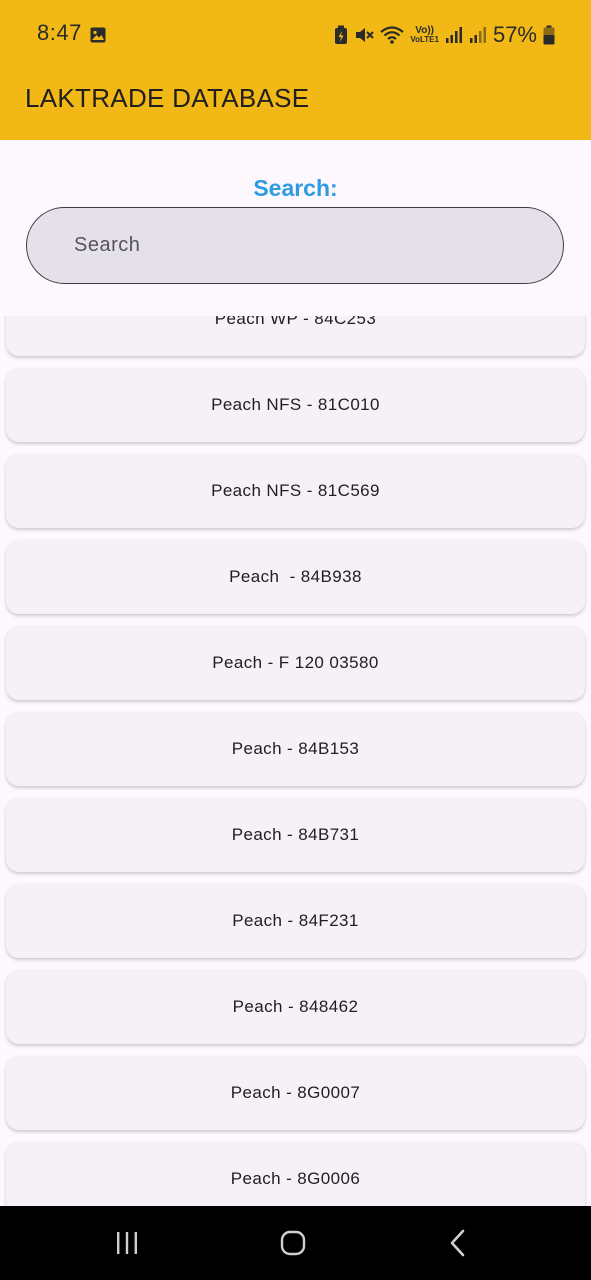  What do you see at coordinates (295, 405) in the screenshot?
I see `list-item: Peach NFS - 81C010` at bounding box center [295, 405].